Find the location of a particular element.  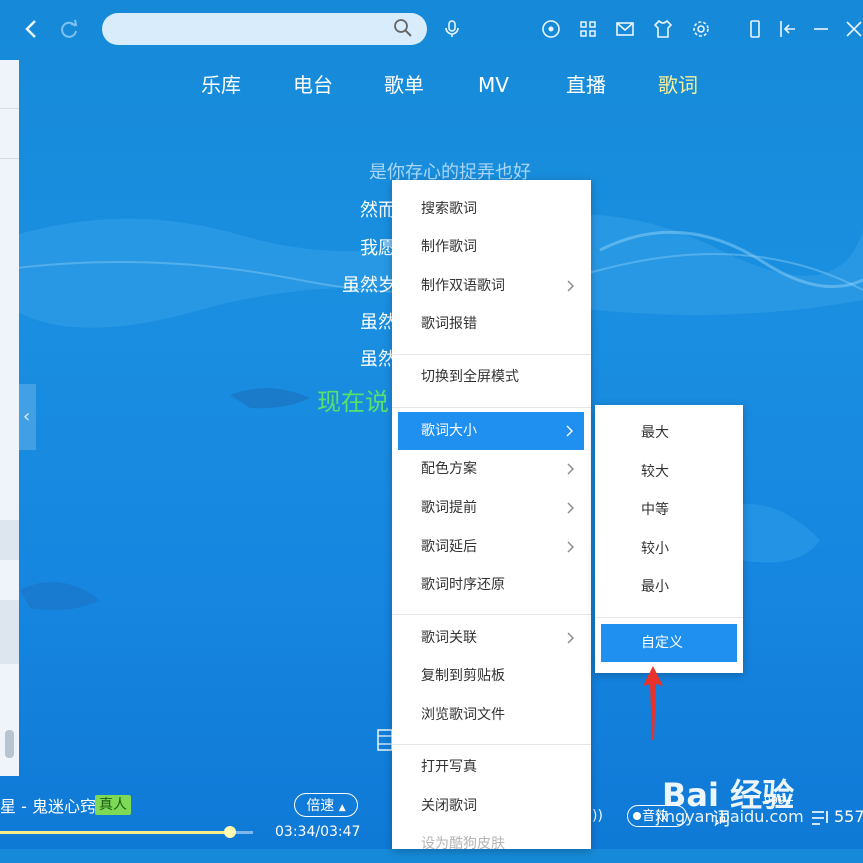

menu-item-browse-file: 浏览歌词文件 is located at coordinates (491, 715).